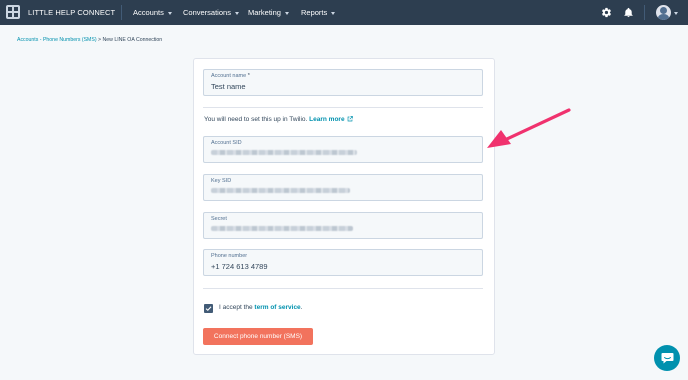 Image resolution: width=688 pixels, height=380 pixels. What do you see at coordinates (343, 82) in the screenshot?
I see `account-name-field: Account name * Test name` at bounding box center [343, 82].